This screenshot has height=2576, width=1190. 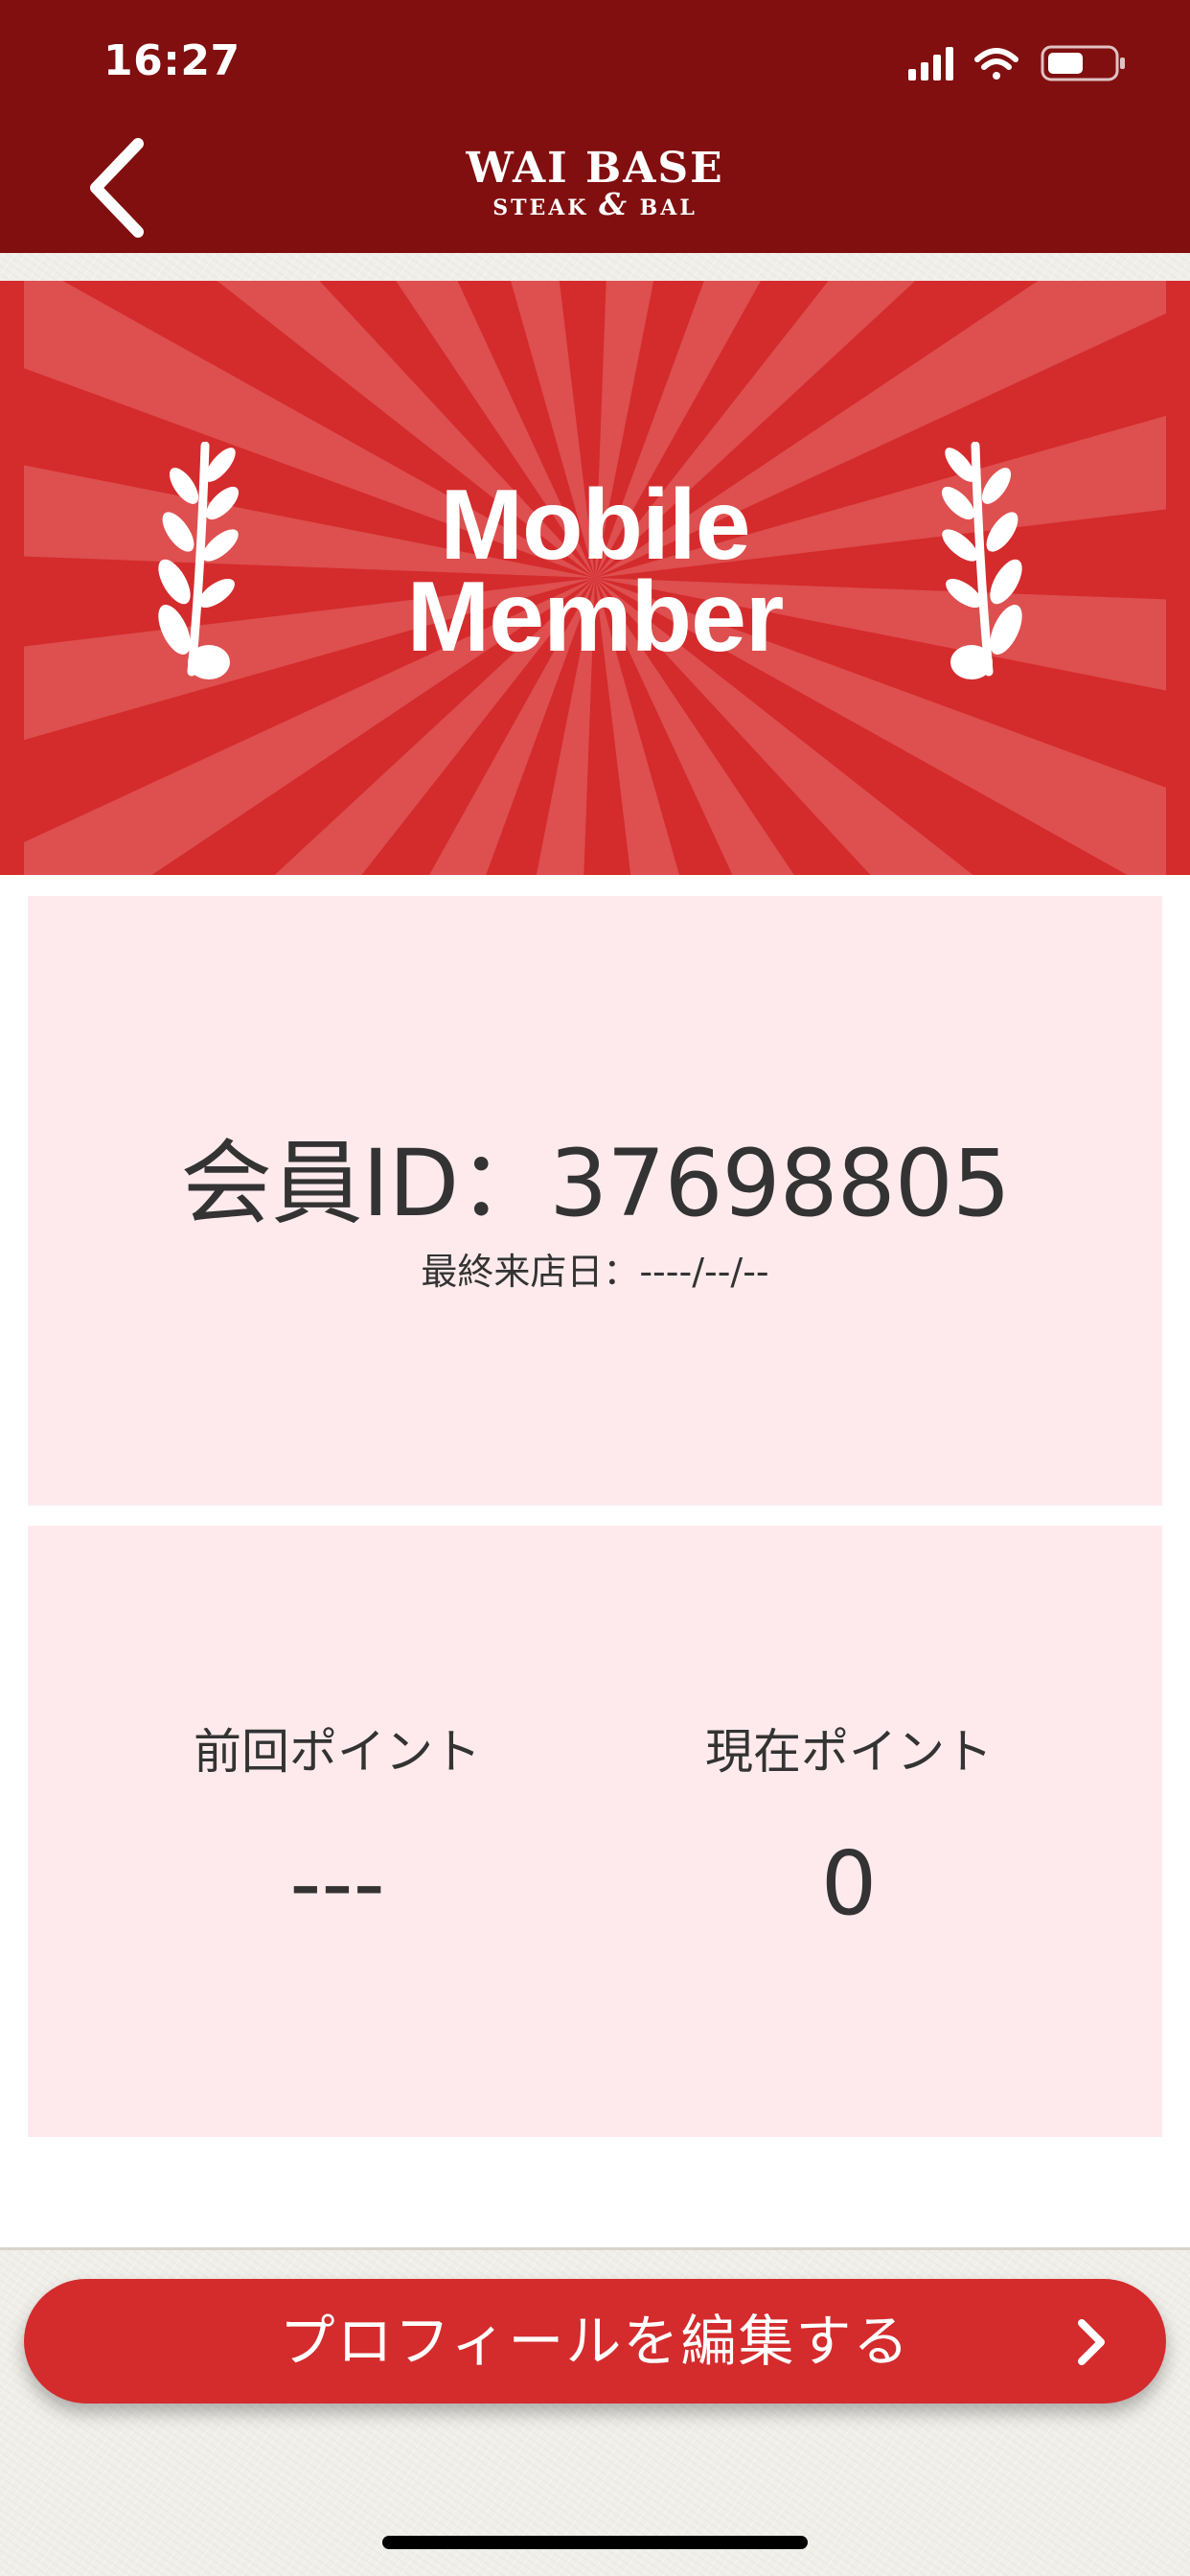 What do you see at coordinates (337, 1883) in the screenshot?
I see `previous-points-value: ---` at bounding box center [337, 1883].